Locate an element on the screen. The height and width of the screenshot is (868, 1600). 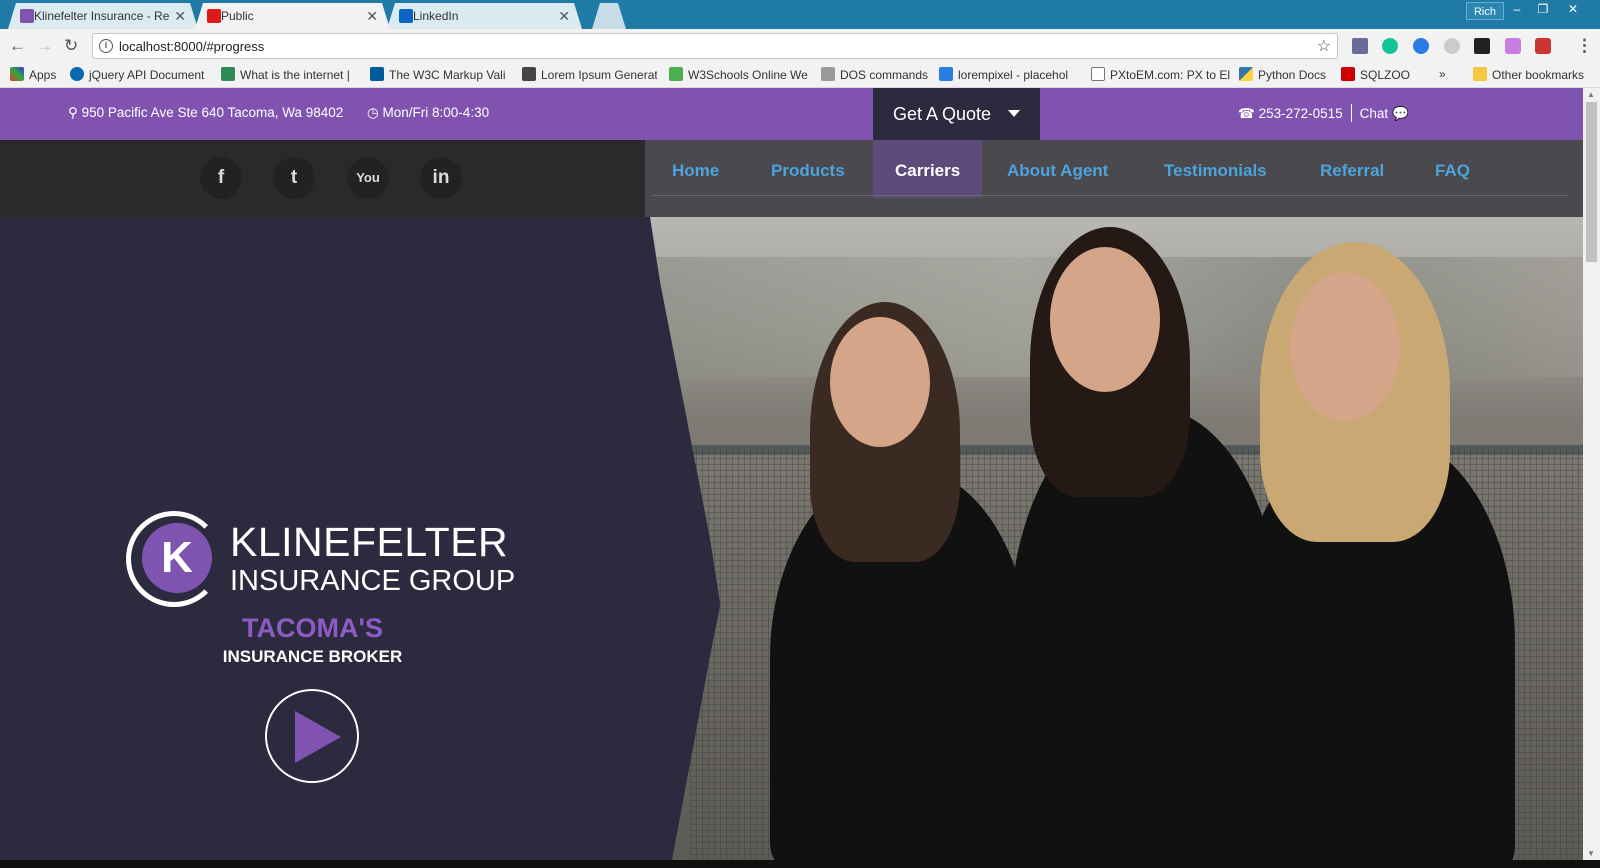
scroll-down-icon: ▼ is located at coordinates (1591, 853).